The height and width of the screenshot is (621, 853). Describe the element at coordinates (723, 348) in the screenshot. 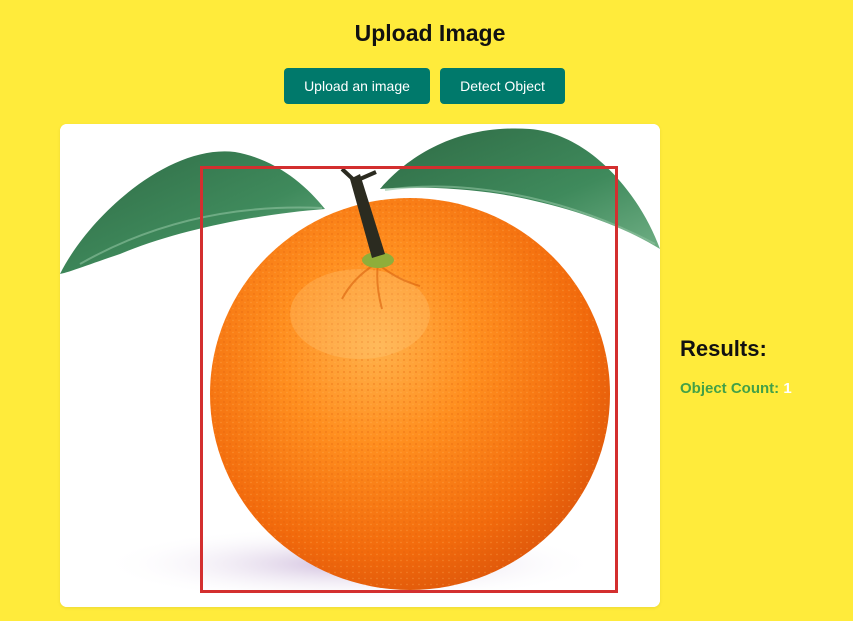

I see `results-heading: Results:` at that location.